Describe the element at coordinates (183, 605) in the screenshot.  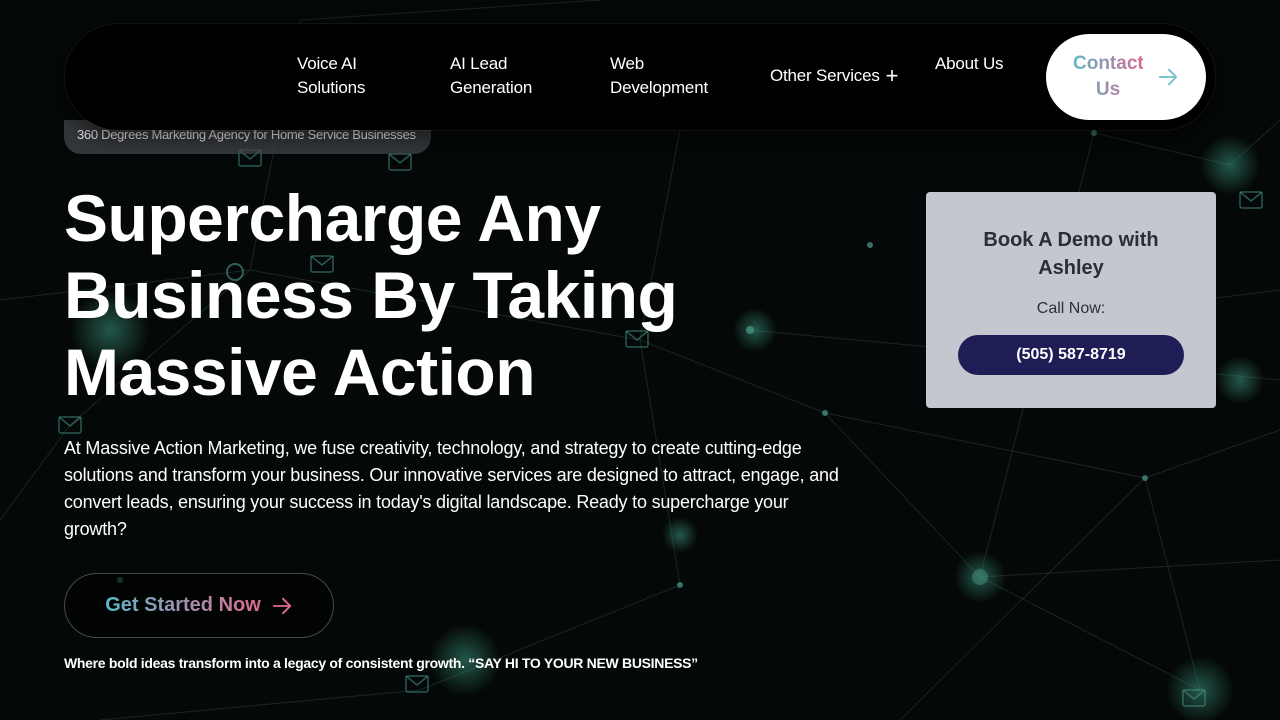
I see `get-started-label: Get Started Now` at that location.